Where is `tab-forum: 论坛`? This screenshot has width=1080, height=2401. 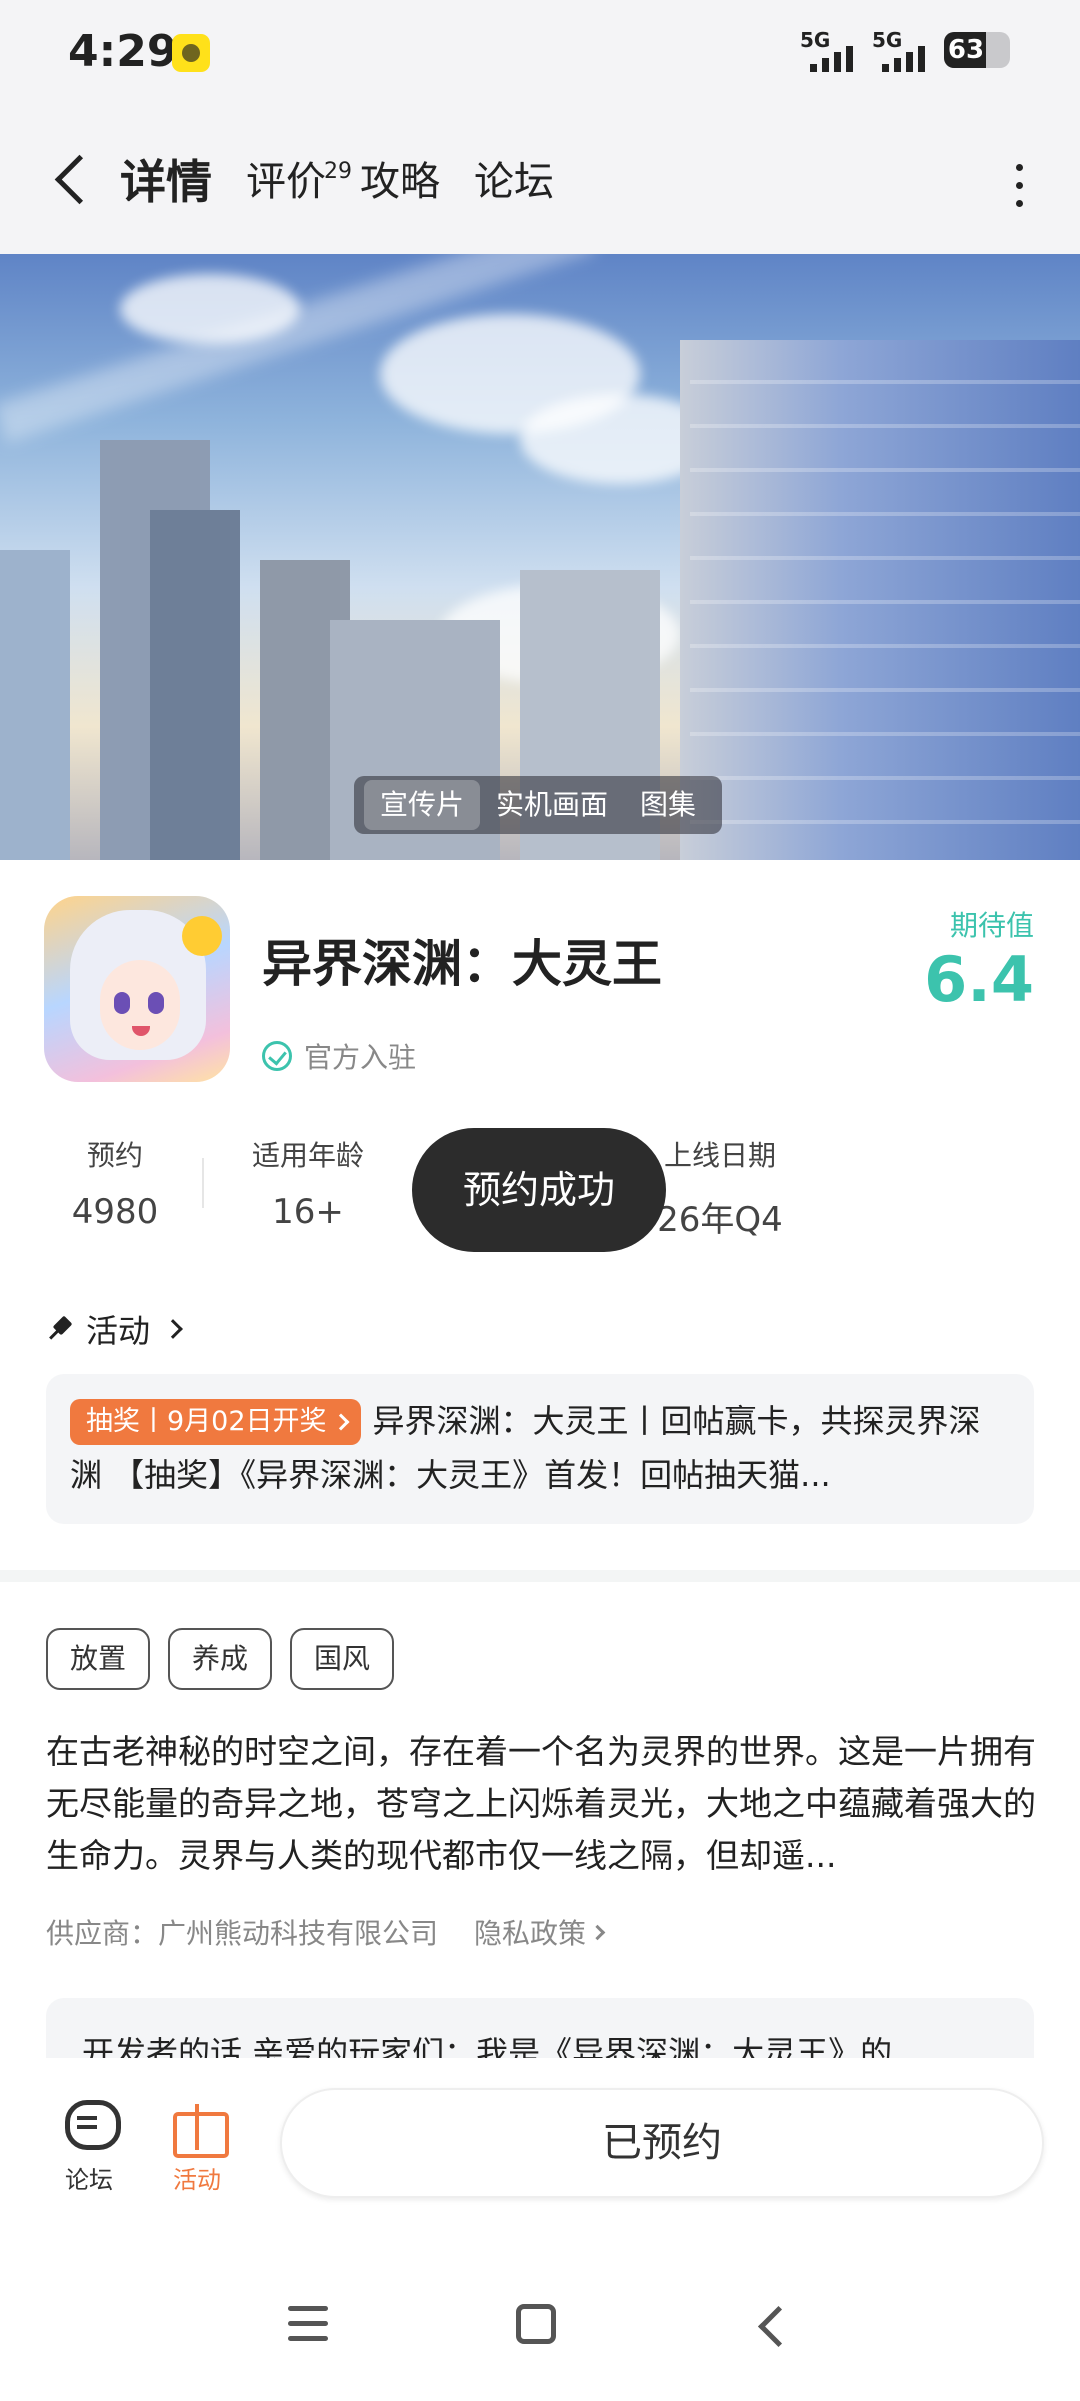 tab-forum: 论坛 is located at coordinates (514, 182).